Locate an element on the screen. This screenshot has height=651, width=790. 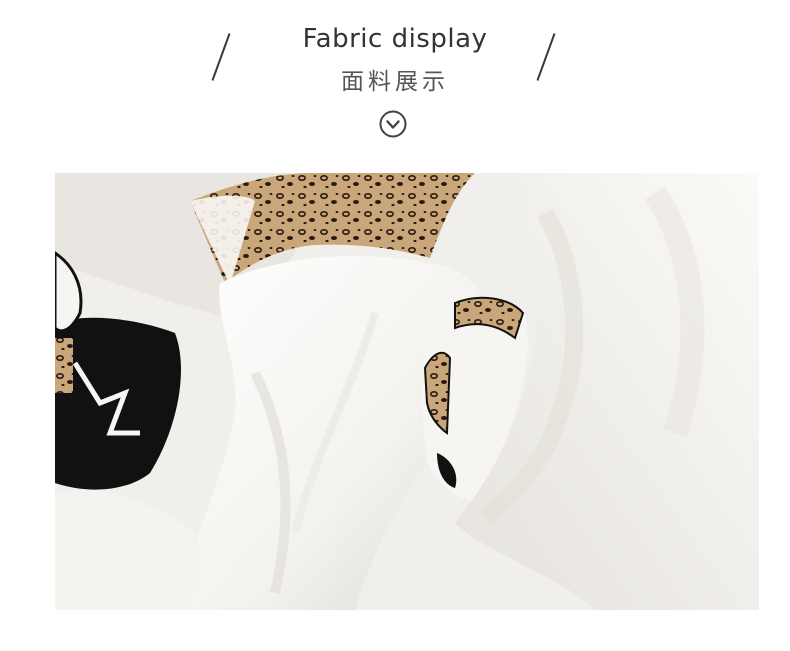
section-title-cn: 面料展示 is located at coordinates (395, 82).